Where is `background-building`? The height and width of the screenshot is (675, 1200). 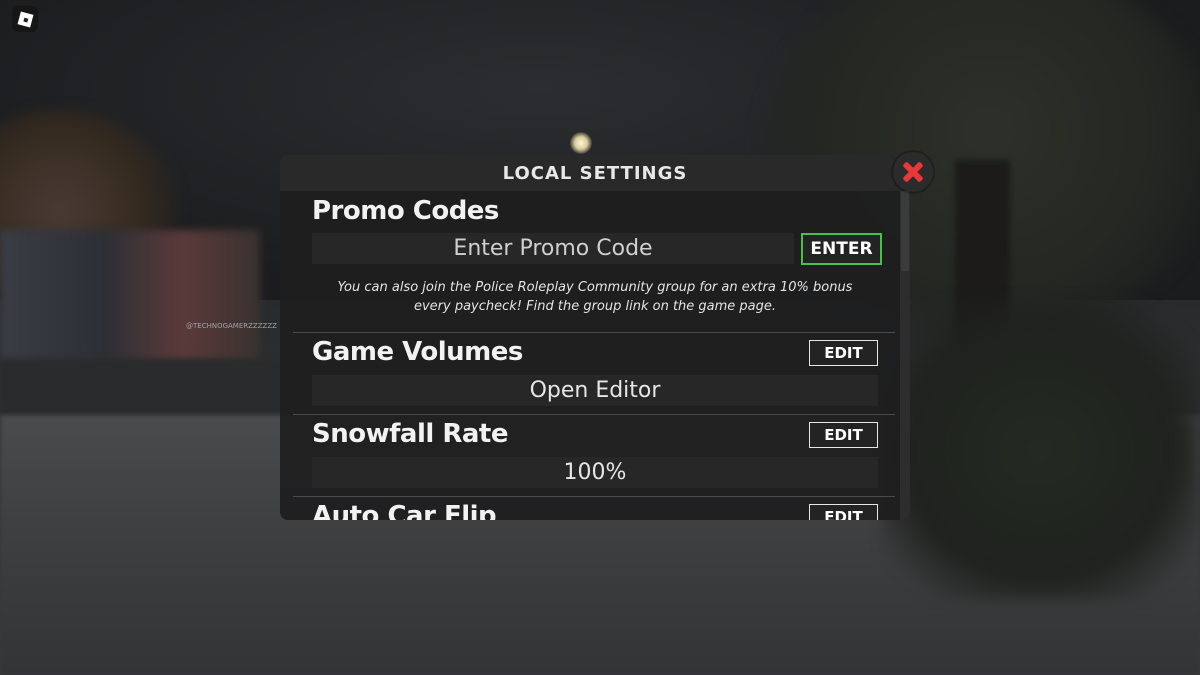 background-building is located at coordinates (130, 295).